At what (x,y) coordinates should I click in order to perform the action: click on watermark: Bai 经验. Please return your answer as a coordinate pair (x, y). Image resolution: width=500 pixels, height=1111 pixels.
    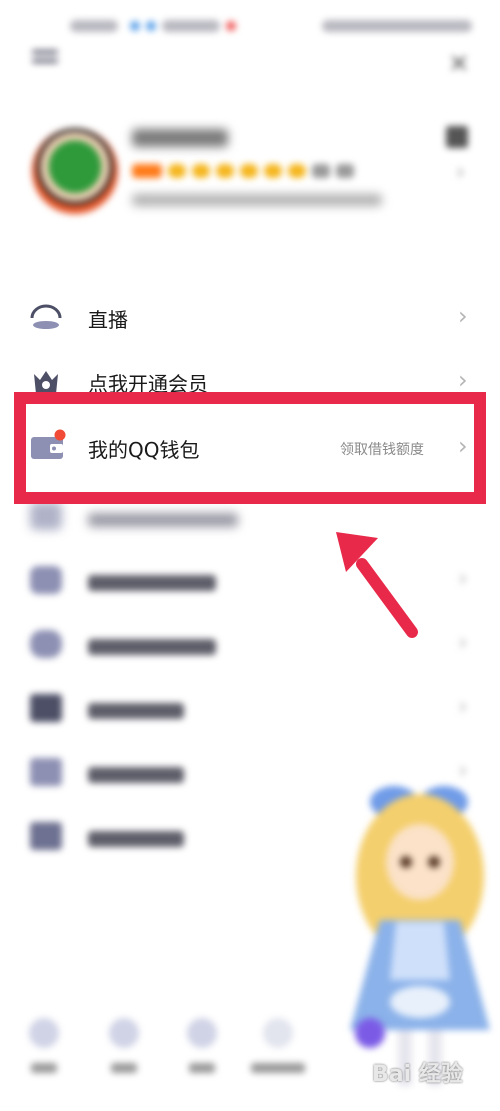
    Looking at the image, I should click on (417, 1074).